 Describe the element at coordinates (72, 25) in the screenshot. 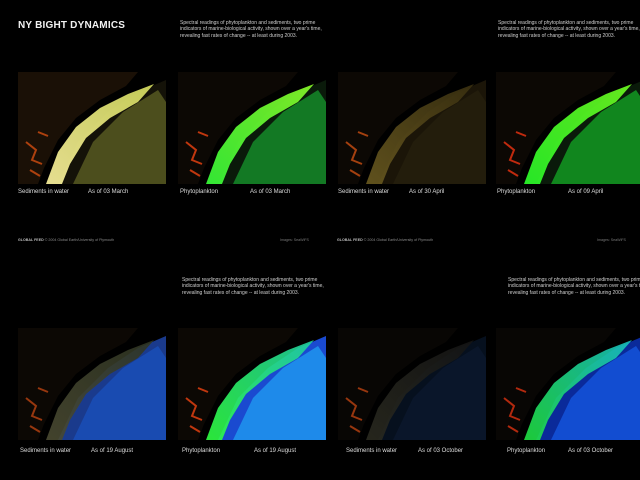

I see `page-title: NY BIGHT DYNAMICS` at that location.